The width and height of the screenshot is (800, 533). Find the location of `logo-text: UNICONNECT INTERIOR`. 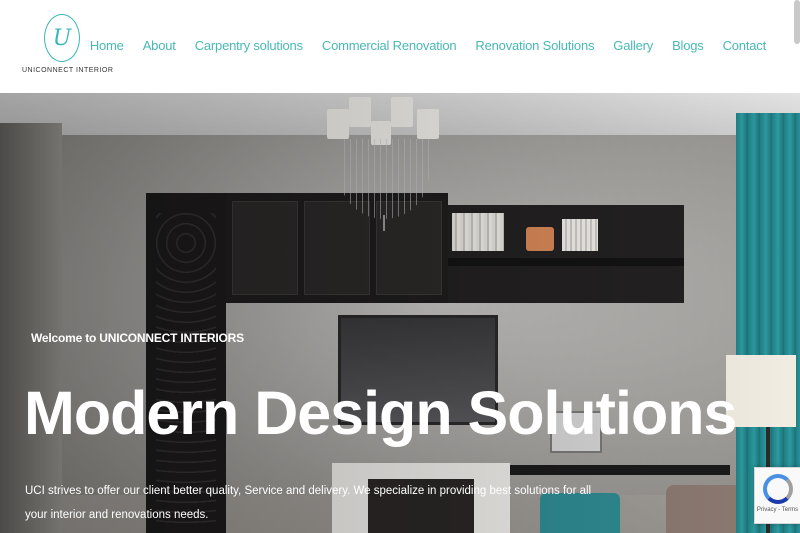

logo-text: UNICONNECT INTERIOR is located at coordinates (68, 70).